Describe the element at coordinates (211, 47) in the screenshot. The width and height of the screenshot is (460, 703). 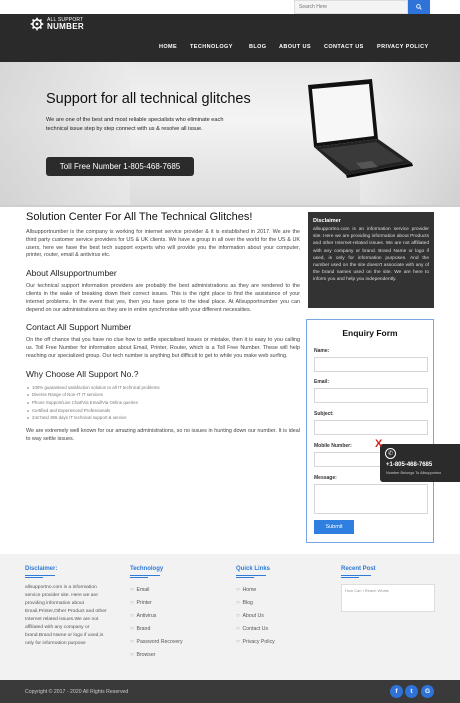
I see `nav-technology: TECHNOLOGY` at that location.